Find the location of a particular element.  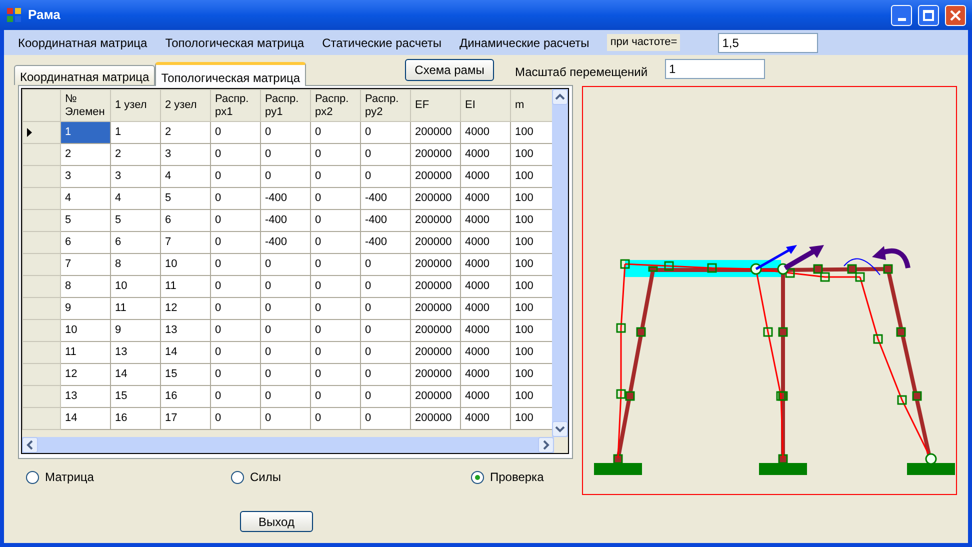

table-cell: 7 is located at coordinates (85, 265).